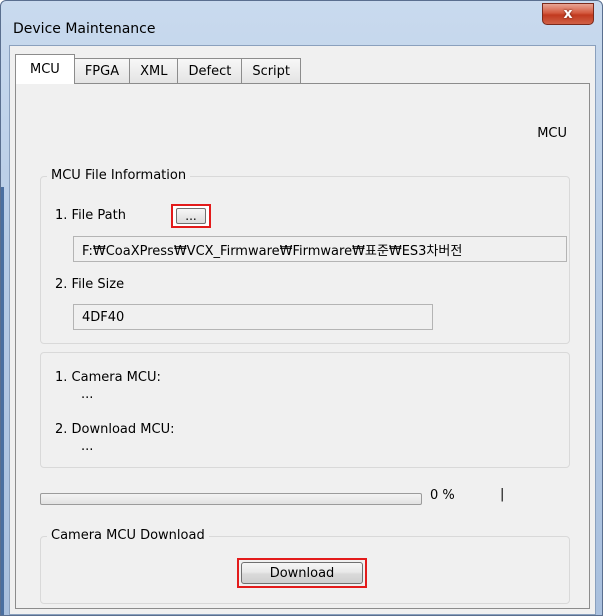 The width and height of the screenshot is (603, 616). What do you see at coordinates (115, 429) in the screenshot?
I see `download-mcu-label: 2. Download MCU:` at bounding box center [115, 429].